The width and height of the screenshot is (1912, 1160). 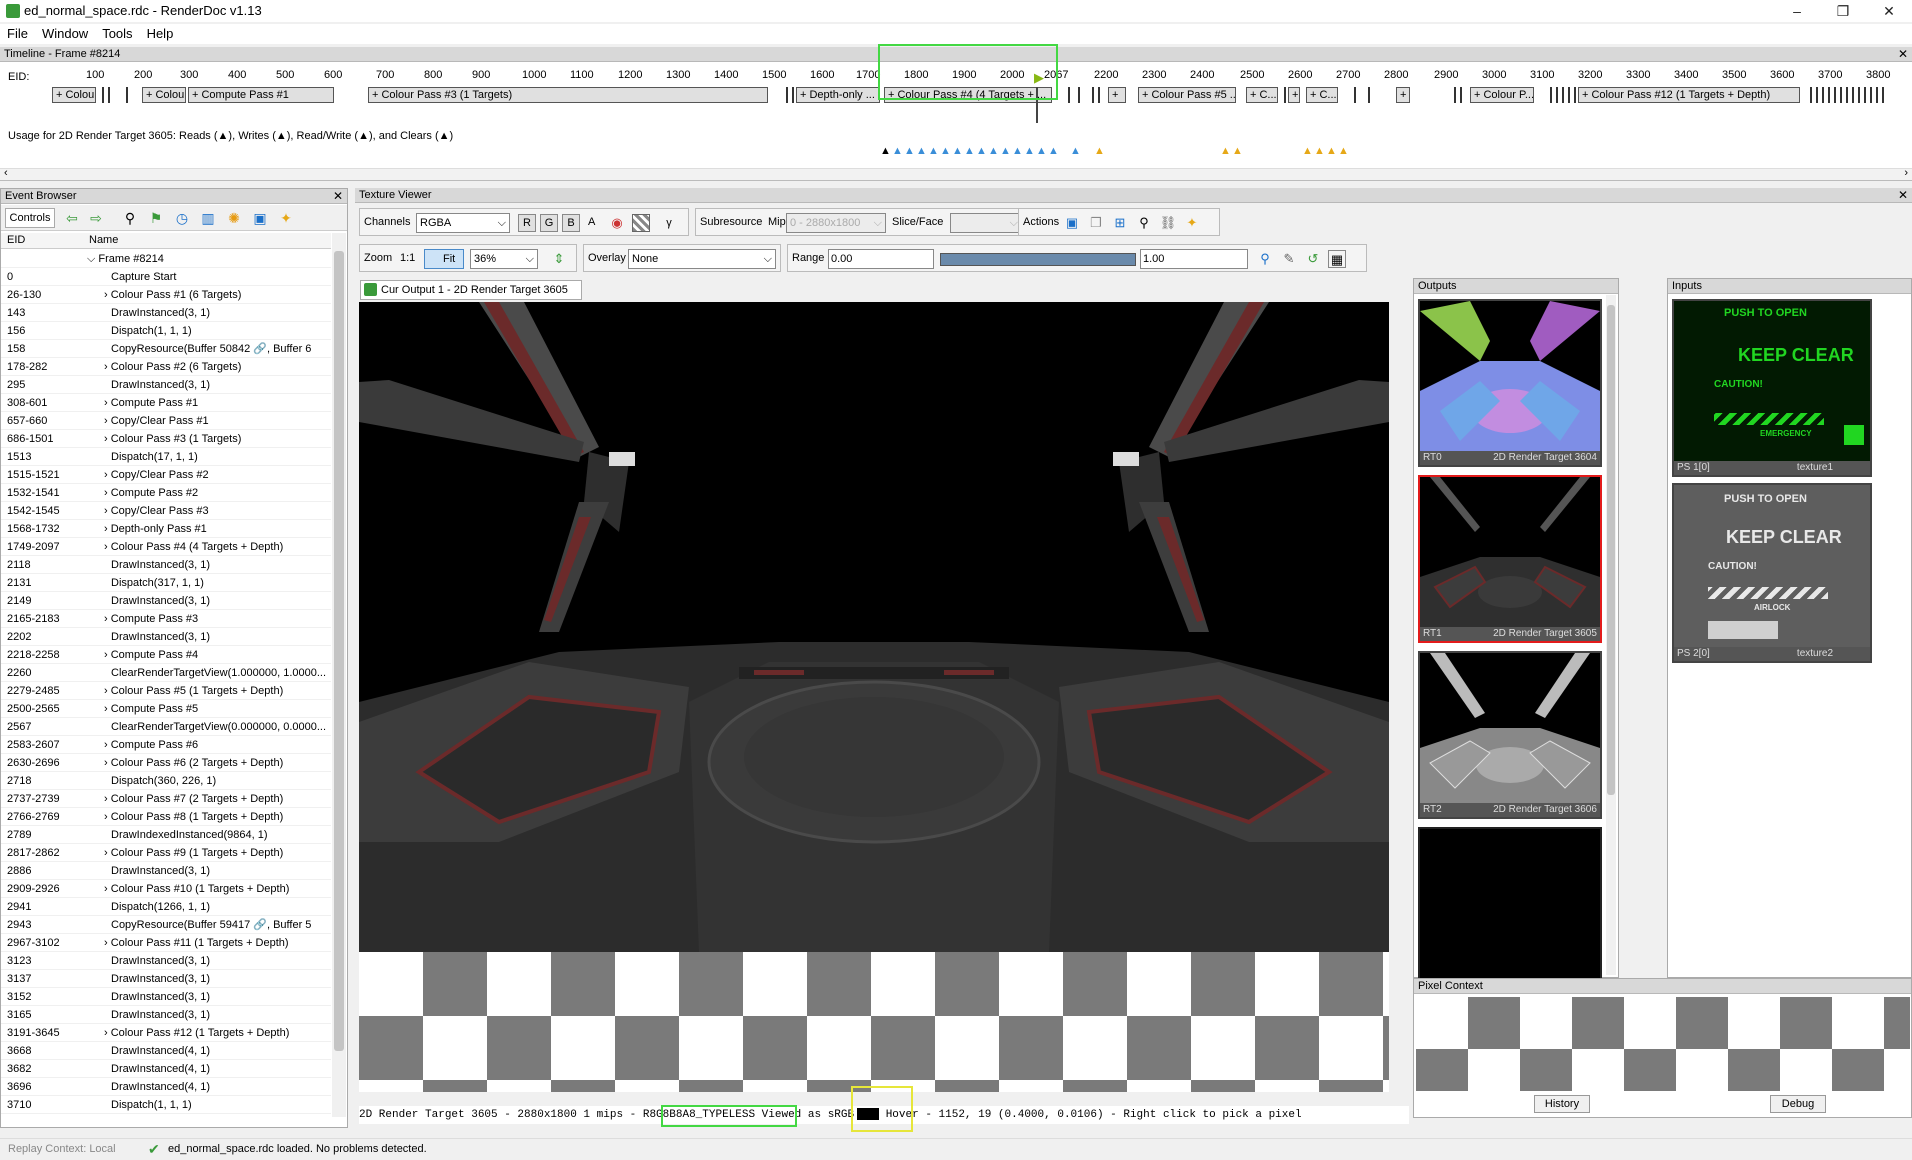 I want to click on table-row: 2218-2258 › Compute Pass #4, so click(x=166, y=655).